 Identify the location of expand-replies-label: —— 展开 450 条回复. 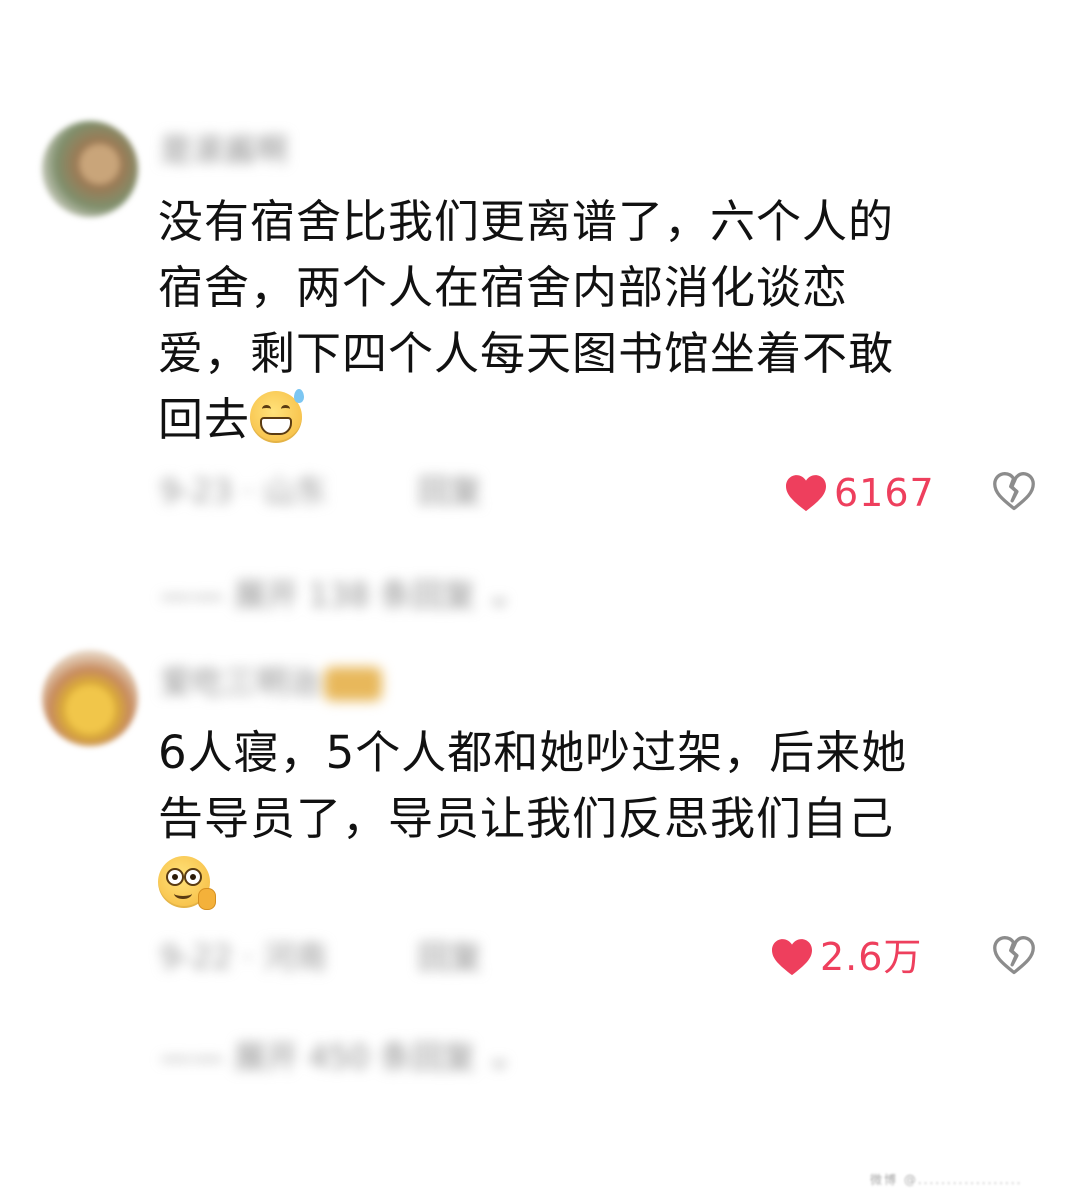
(318, 1057).